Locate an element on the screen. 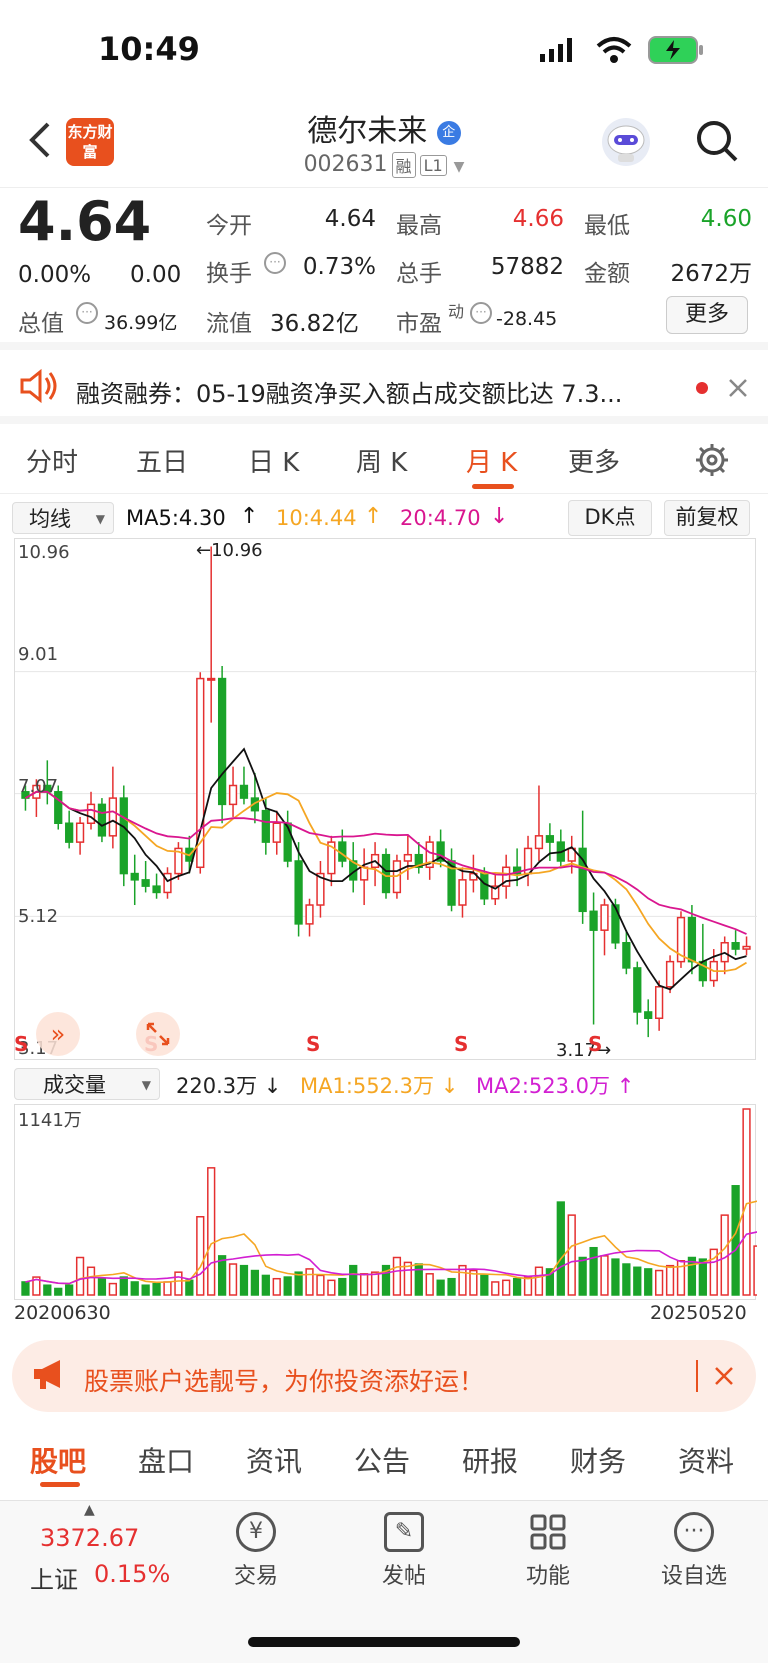 This screenshot has width=768, height=1663. high-value: 4.66 is located at coordinates (538, 219).